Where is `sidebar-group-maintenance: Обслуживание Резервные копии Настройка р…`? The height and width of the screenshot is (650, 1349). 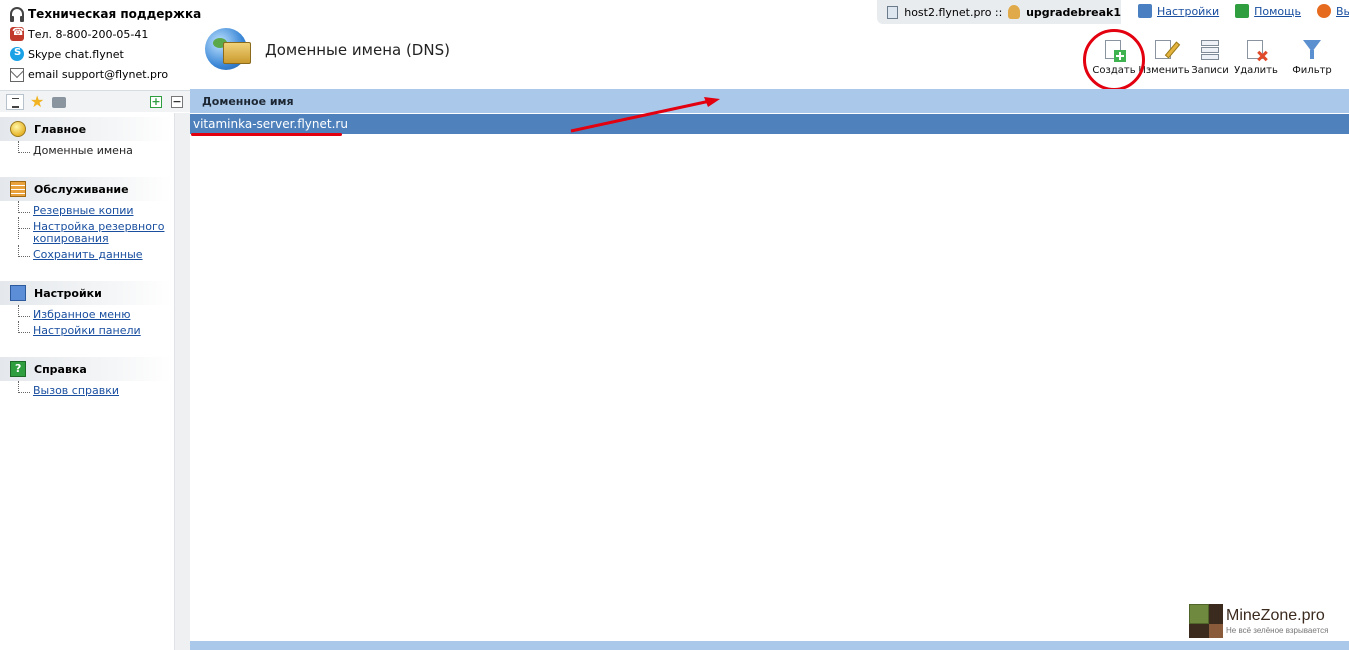 sidebar-group-maintenance: Обслуживание Резервные копии Настройка р… is located at coordinates (86, 221).